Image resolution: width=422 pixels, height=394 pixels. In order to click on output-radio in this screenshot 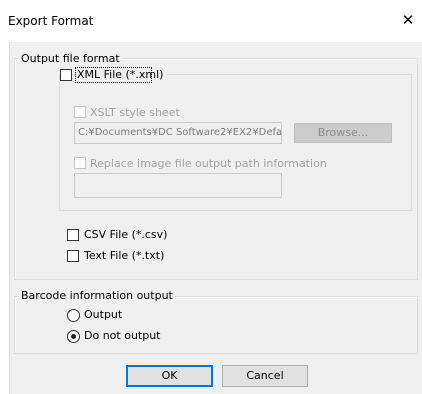, I will do `click(73, 315)`.